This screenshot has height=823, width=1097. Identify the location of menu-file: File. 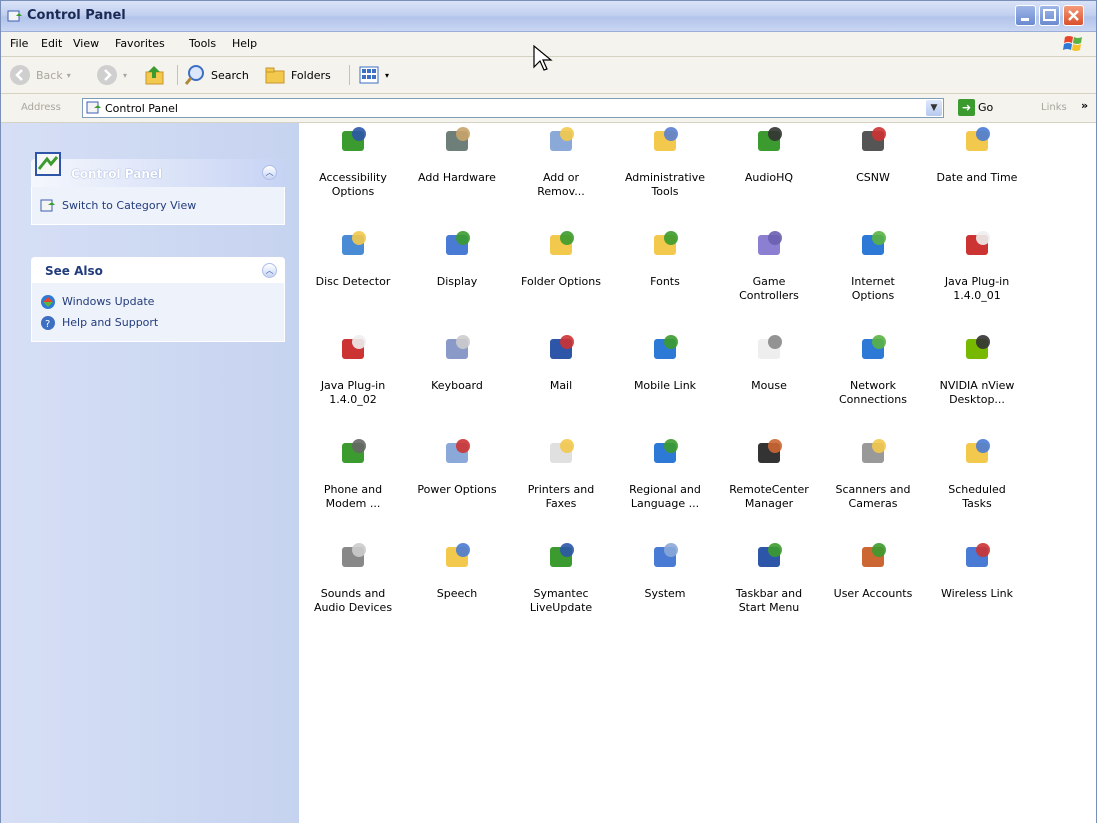
(19, 43).